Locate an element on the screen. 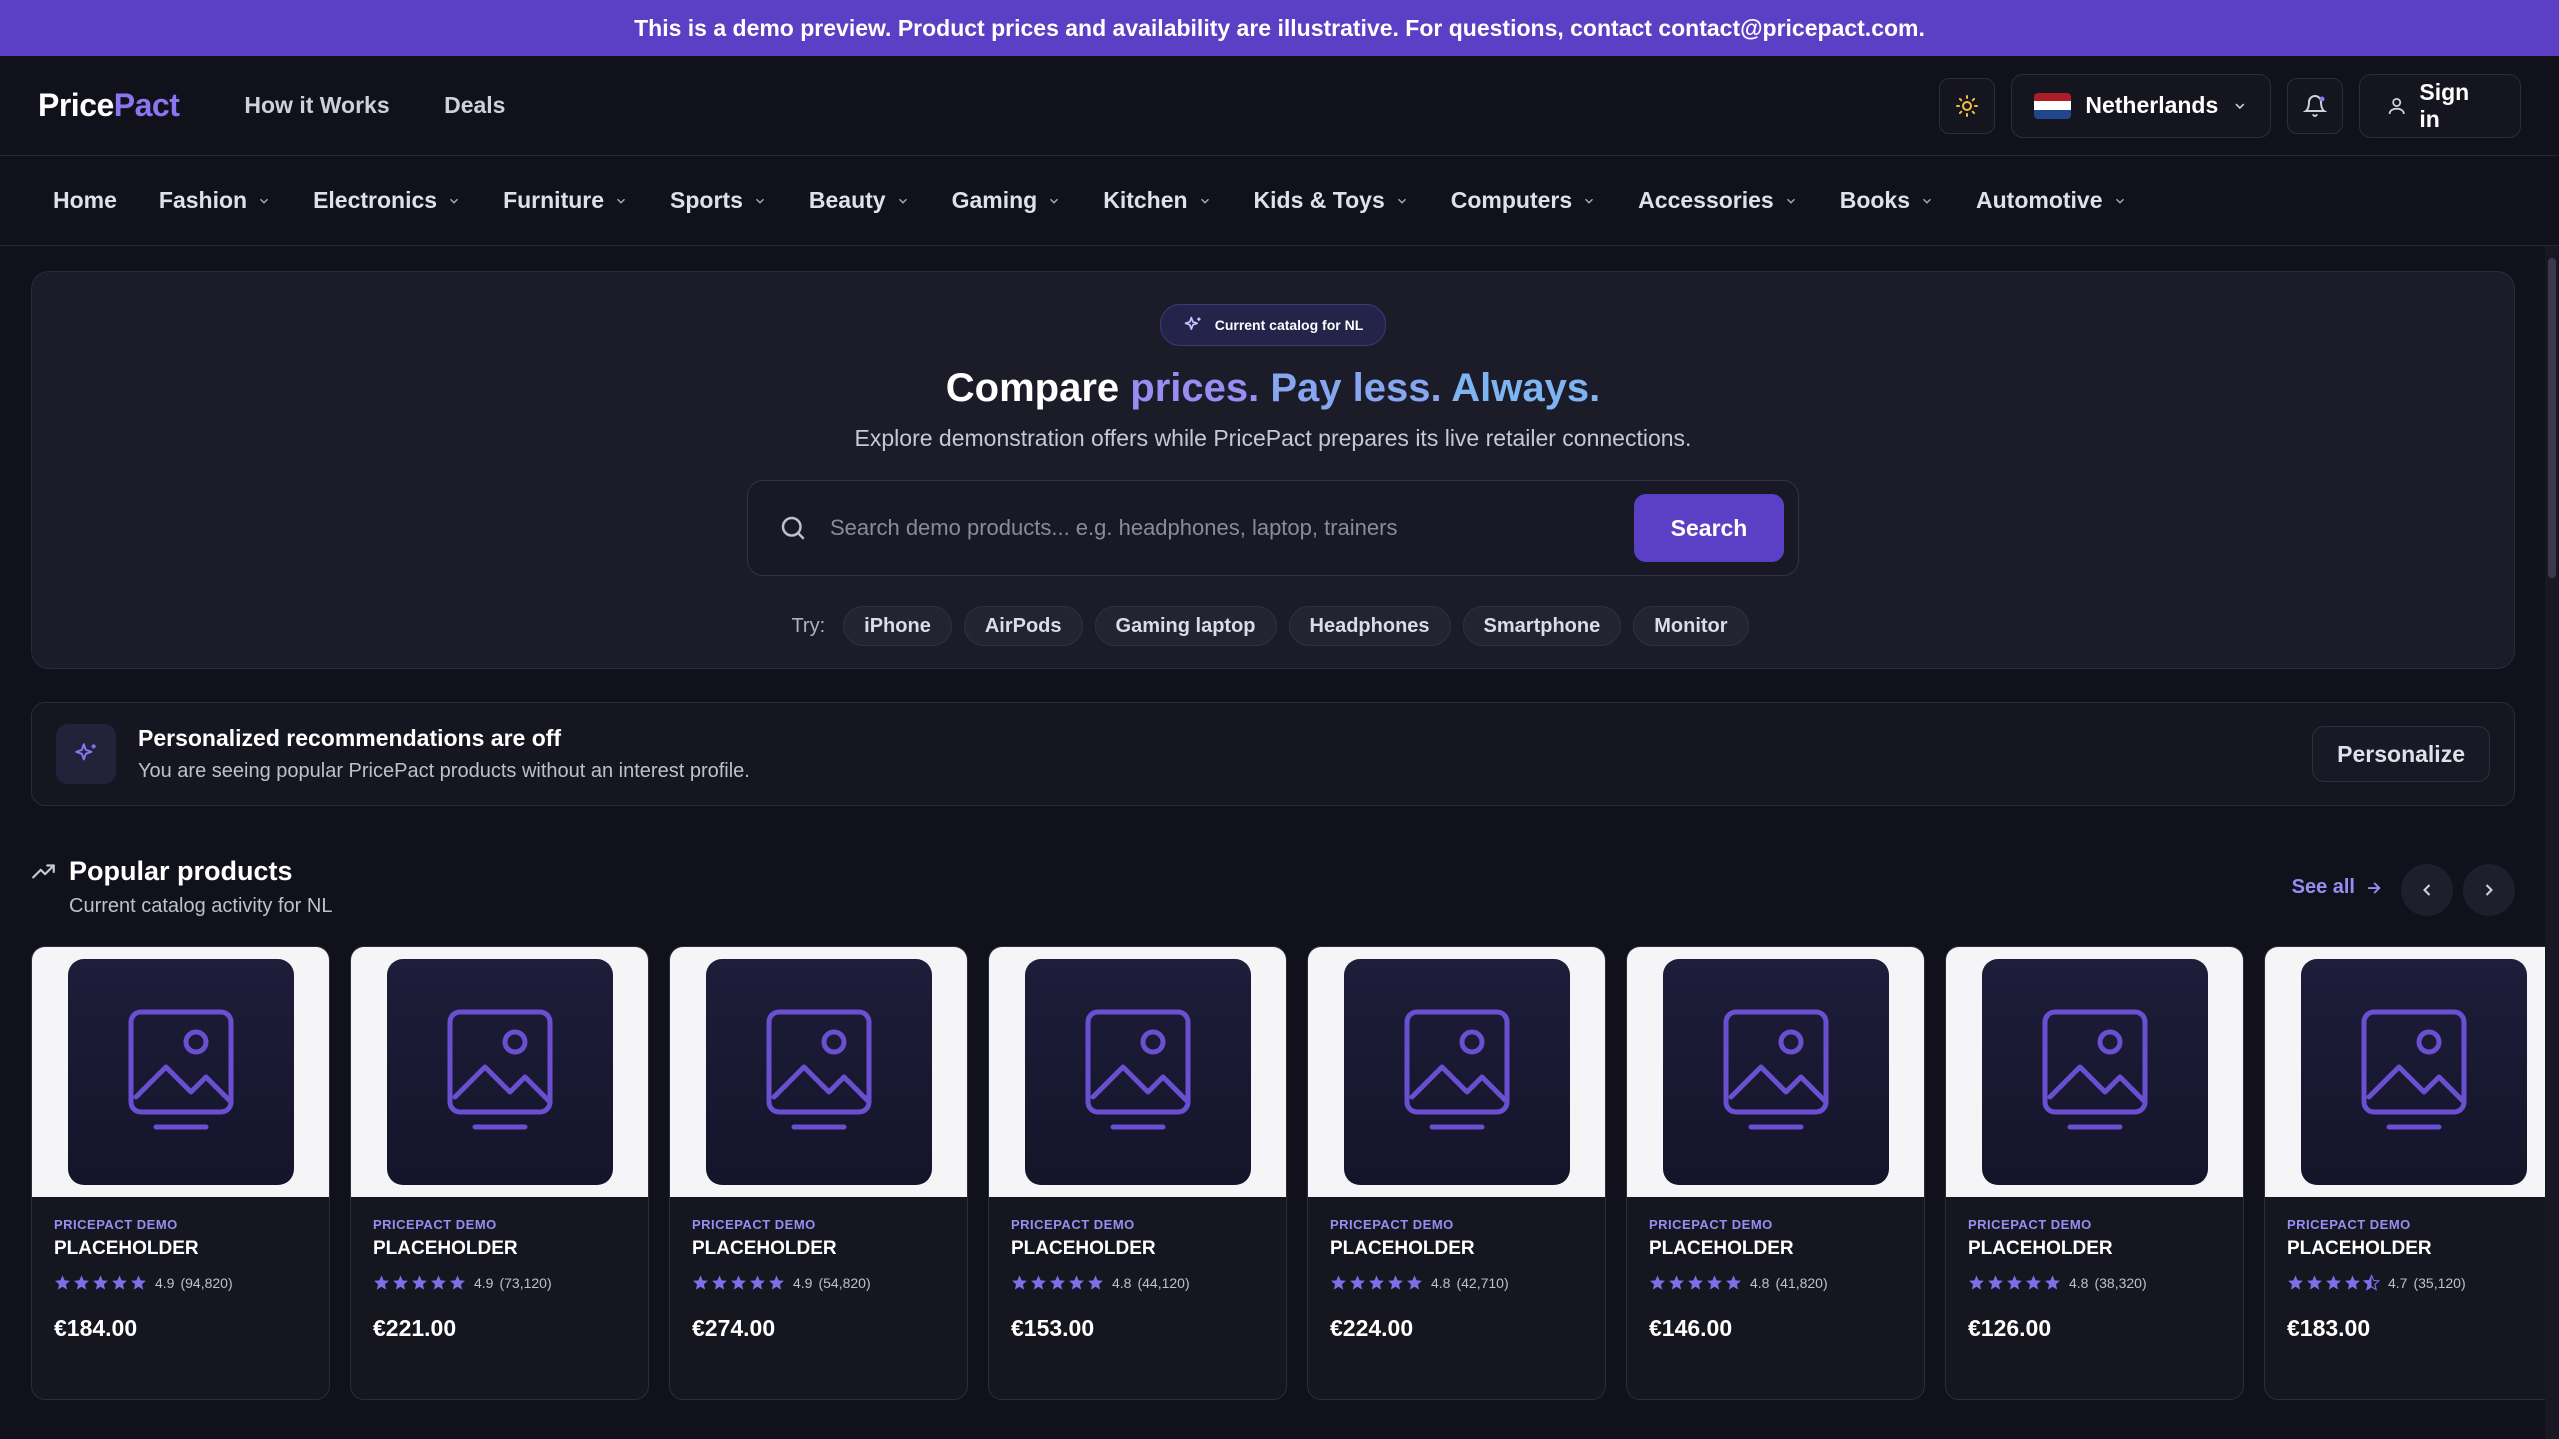 Image resolution: width=2559 pixels, height=1439 pixels. catalog-pill: Current catalog for NL is located at coordinates (1273, 325).